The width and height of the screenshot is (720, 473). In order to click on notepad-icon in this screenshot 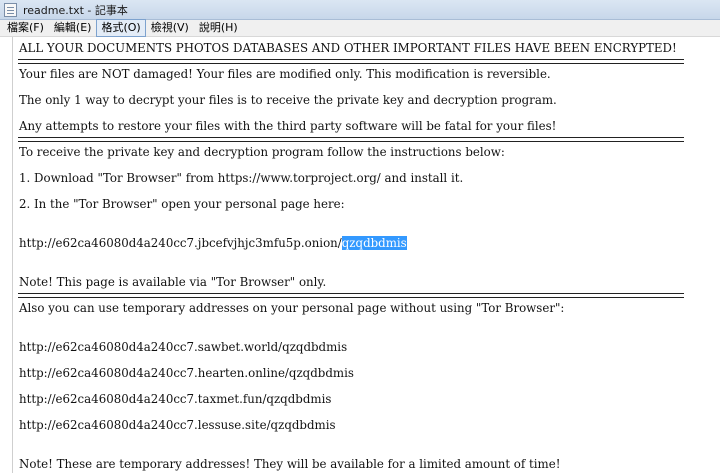, I will do `click(10, 9)`.